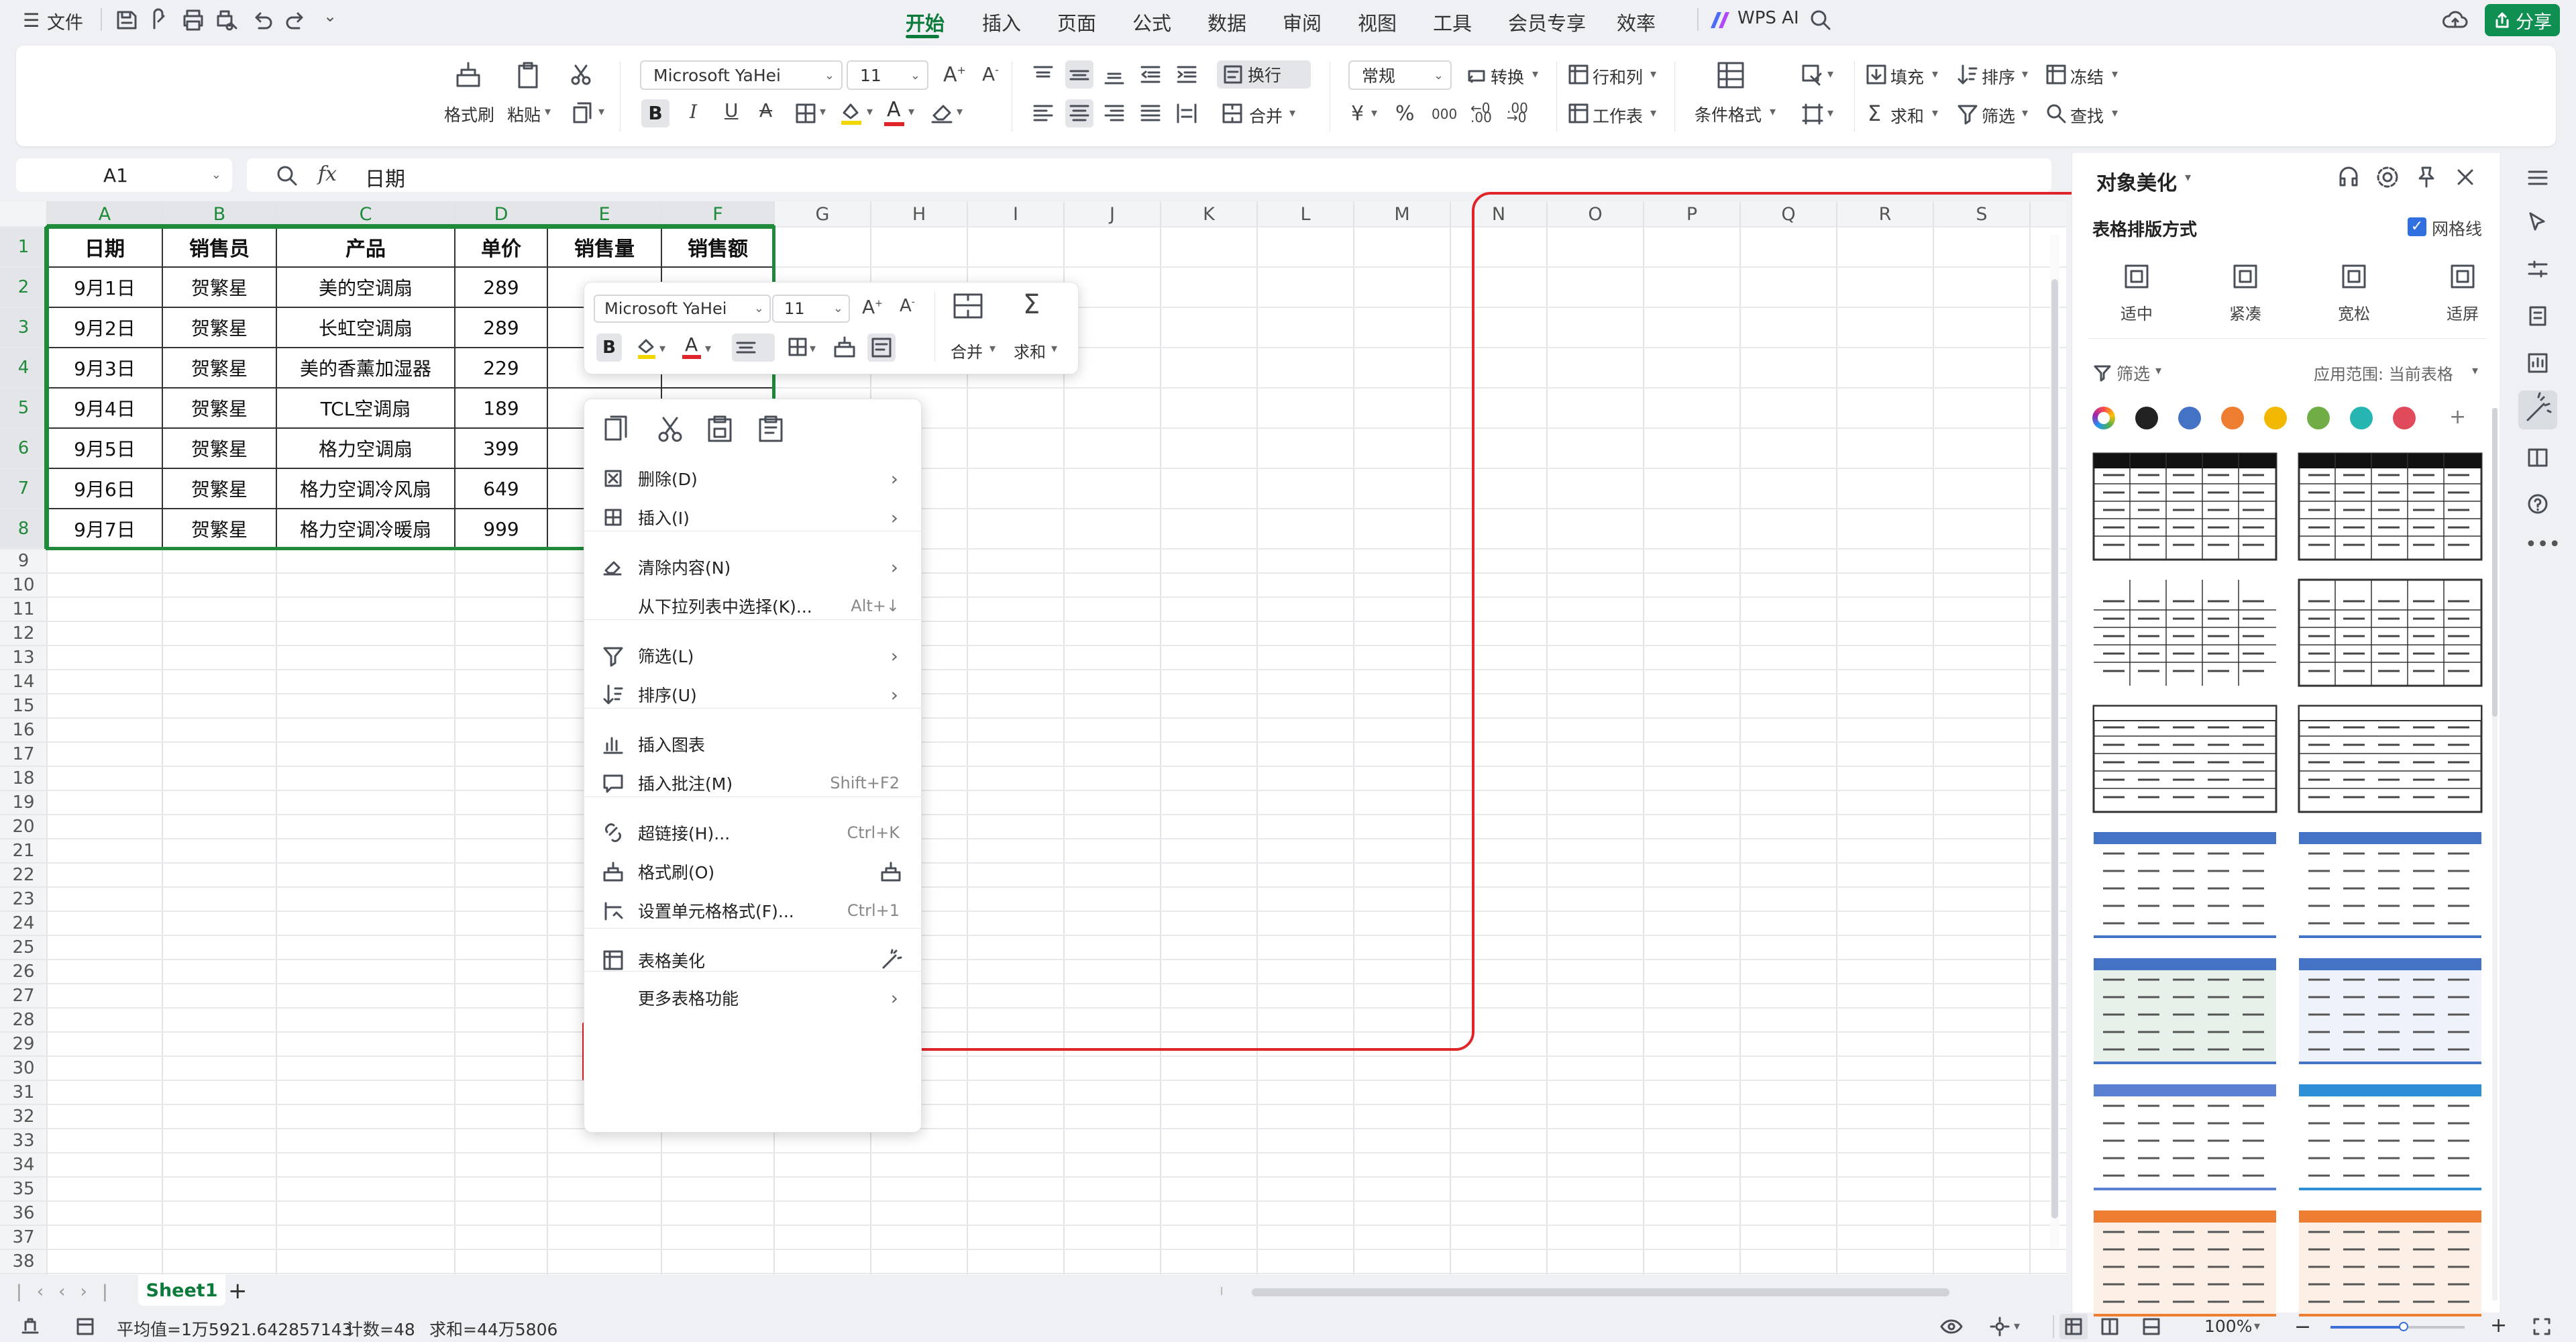 The width and height of the screenshot is (2576, 1342). Describe the element at coordinates (219, 214) in the screenshot. I see `column-header-b: B` at that location.